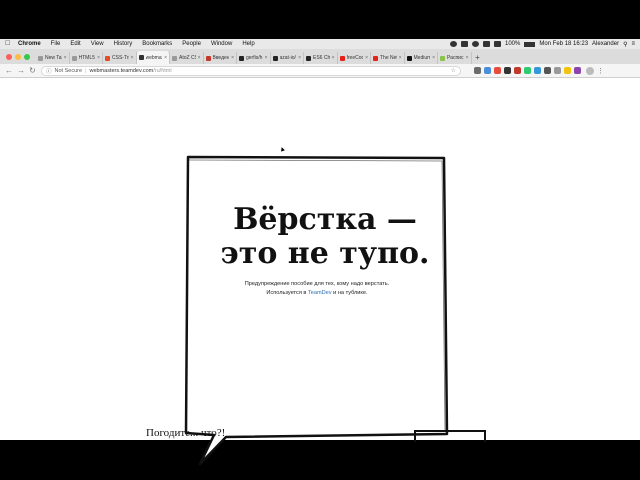  What do you see at coordinates (157, 44) in the screenshot?
I see `menu-bookmarks: Bookmarks` at bounding box center [157, 44].